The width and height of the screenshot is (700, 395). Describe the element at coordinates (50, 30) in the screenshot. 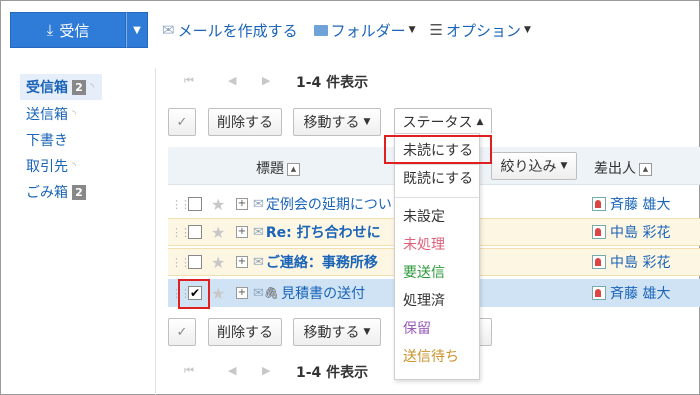

I see `download-icon: ⤓` at that location.